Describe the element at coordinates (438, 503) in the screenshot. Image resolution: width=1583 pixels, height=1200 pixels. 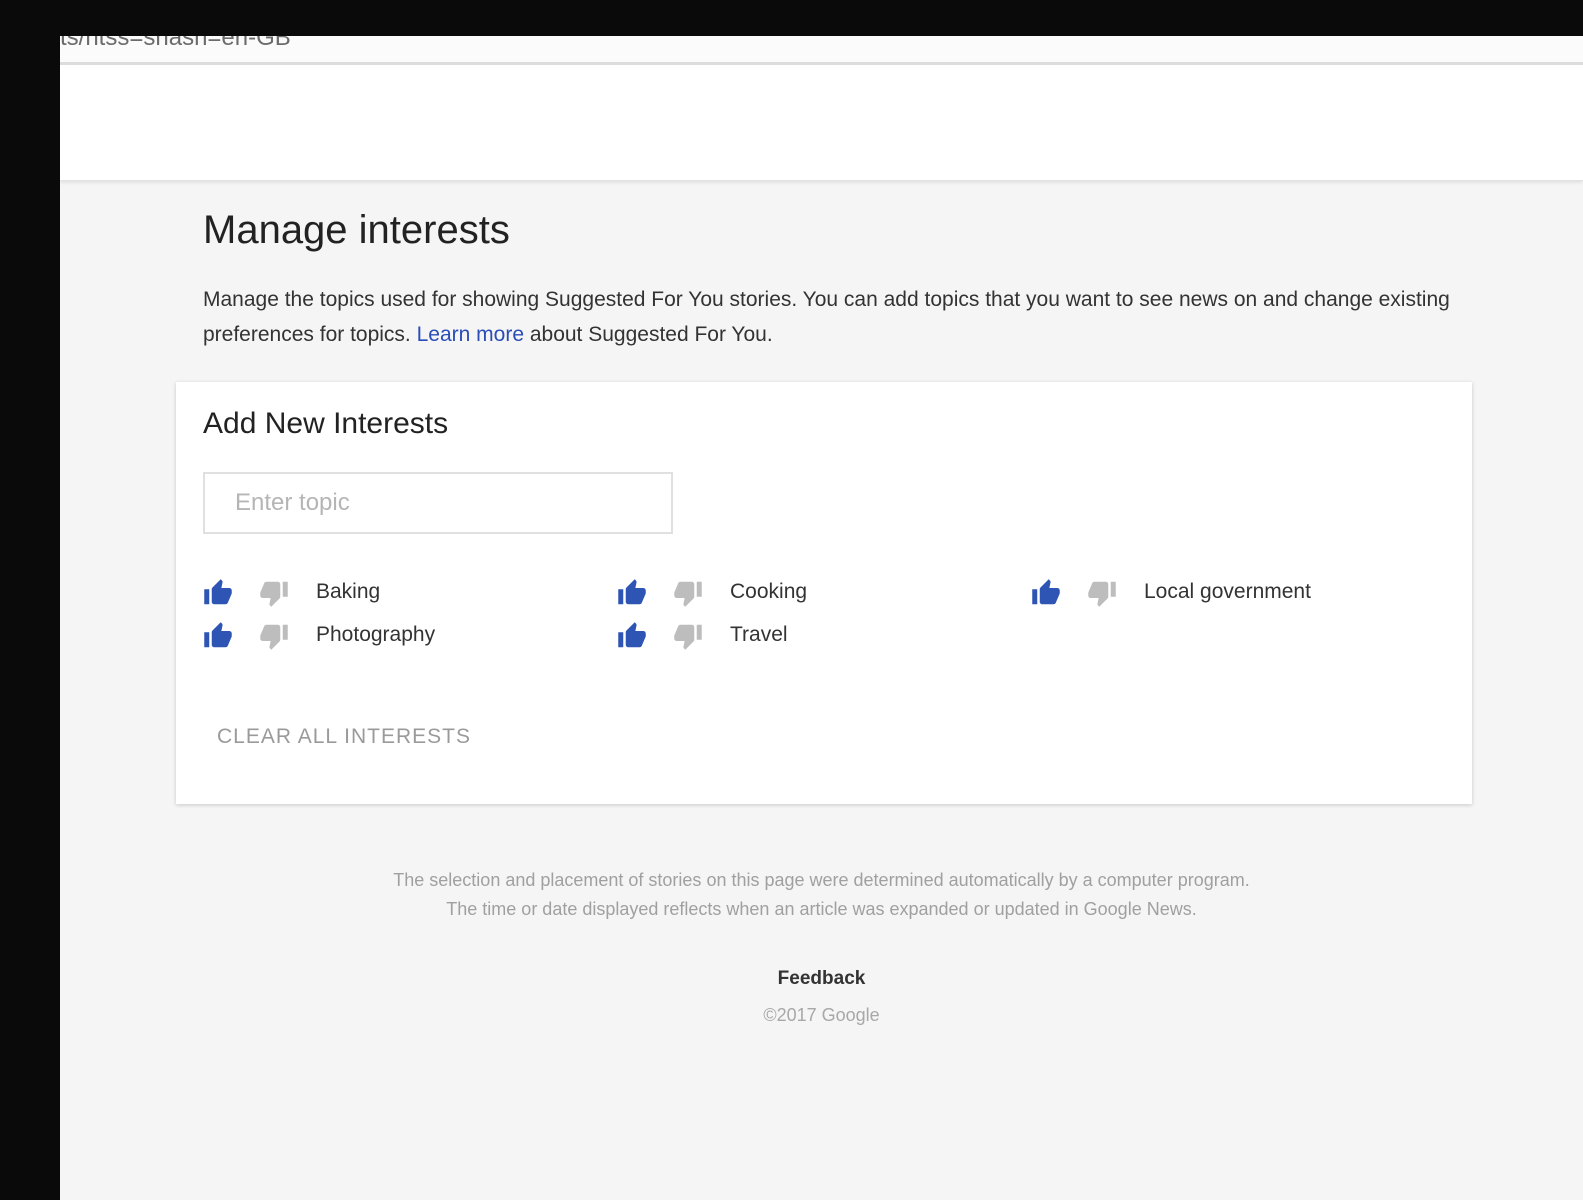
I see `topic-input` at that location.